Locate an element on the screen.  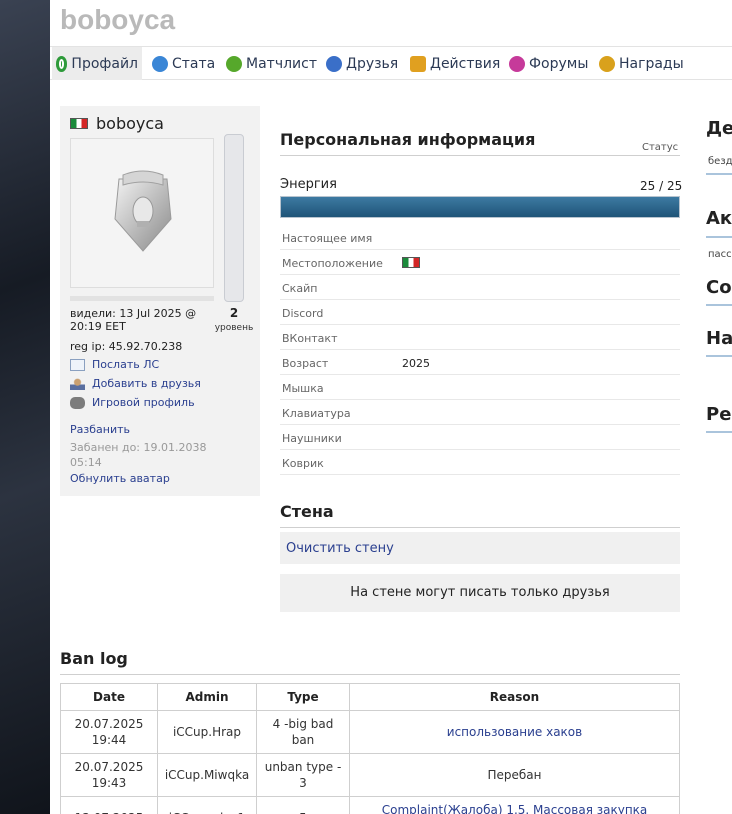
envelope-icon is located at coordinates (77, 364).